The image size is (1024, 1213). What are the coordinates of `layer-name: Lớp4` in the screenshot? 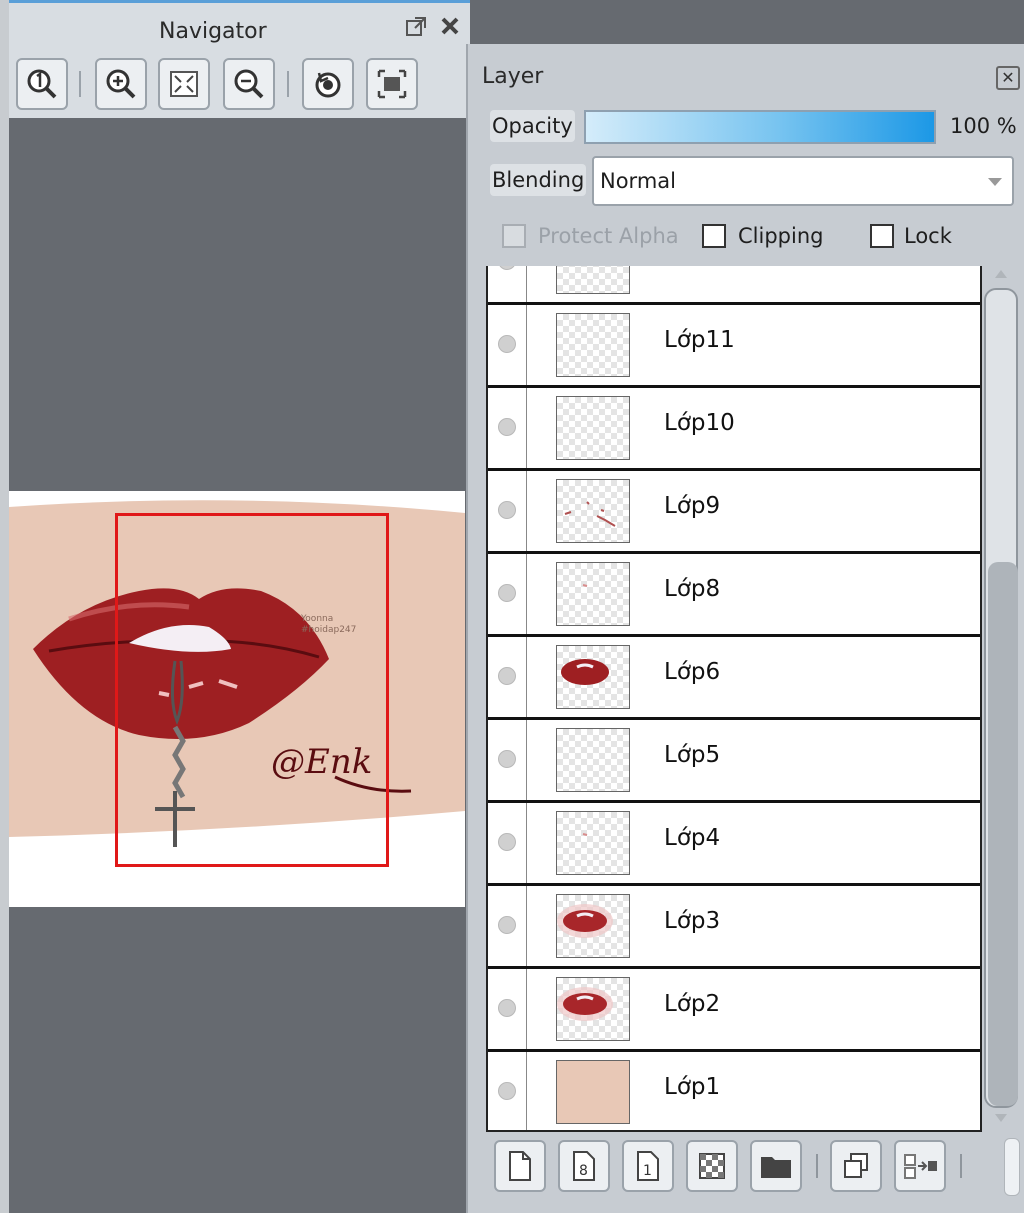 It's located at (692, 838).